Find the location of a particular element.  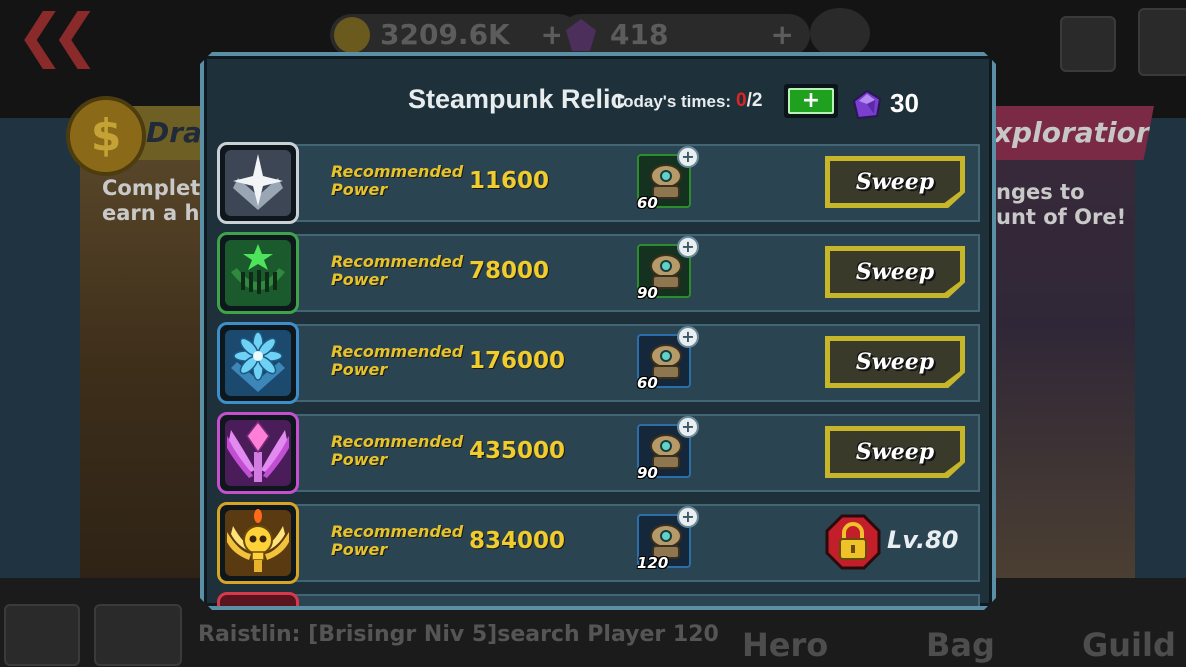

stage-row: Recommended Power 834000 120 + Lv.80 is located at coordinates (598, 542).